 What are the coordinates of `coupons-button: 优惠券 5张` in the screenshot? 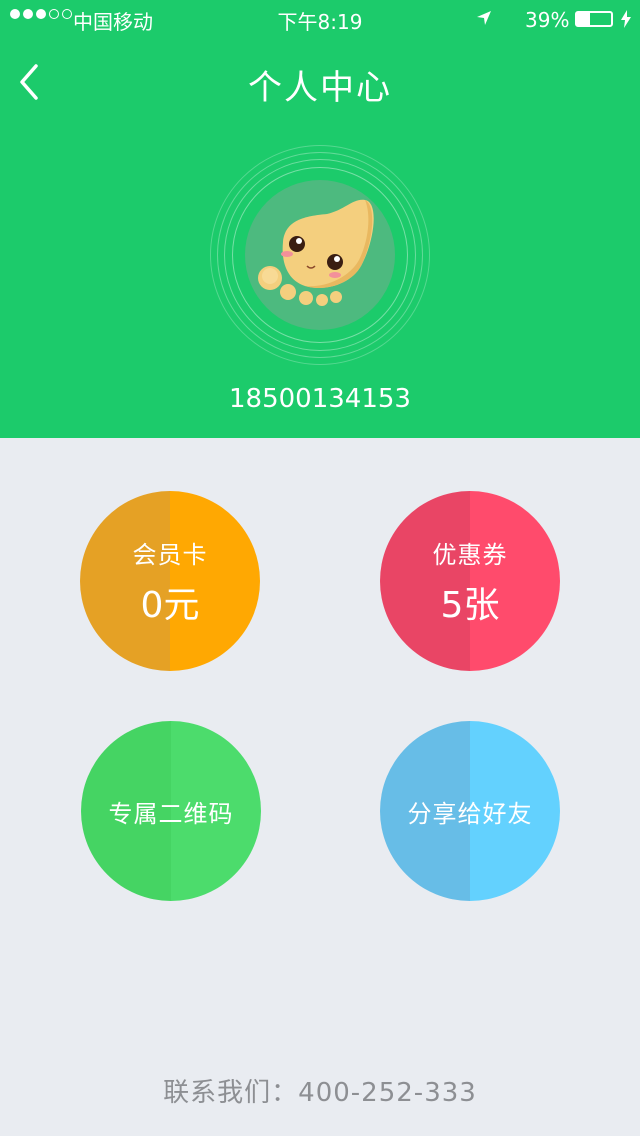 It's located at (470, 581).